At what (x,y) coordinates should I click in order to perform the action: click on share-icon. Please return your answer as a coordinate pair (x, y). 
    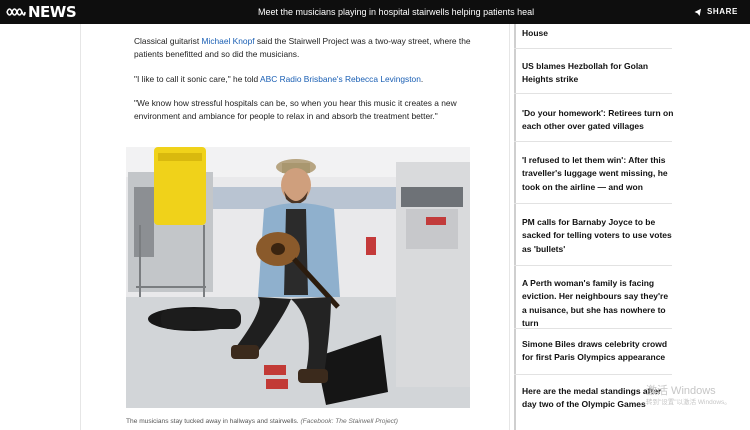
    Looking at the image, I should click on (697, 12).